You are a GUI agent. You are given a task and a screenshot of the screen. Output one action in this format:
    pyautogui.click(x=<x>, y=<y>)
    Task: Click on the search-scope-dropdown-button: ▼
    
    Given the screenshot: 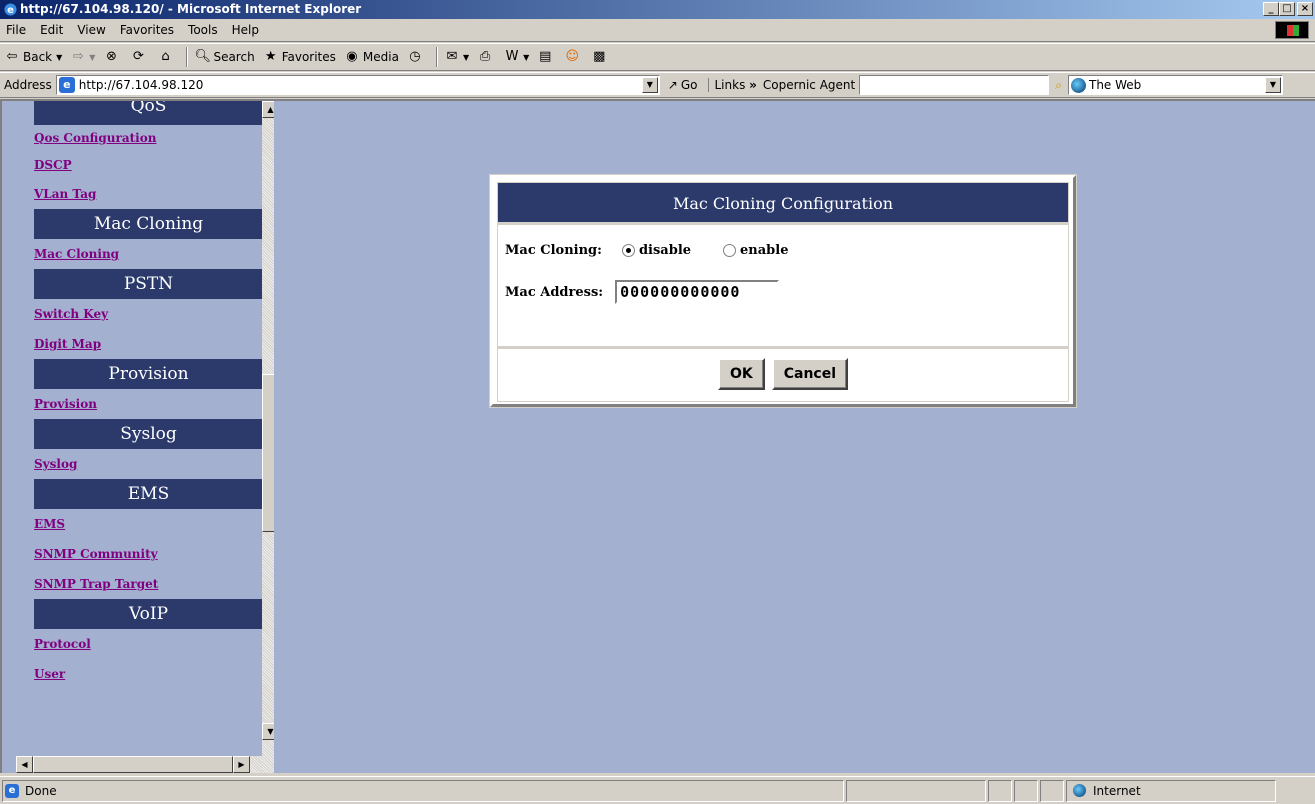 What is the action you would take?
    pyautogui.click(x=1272, y=85)
    